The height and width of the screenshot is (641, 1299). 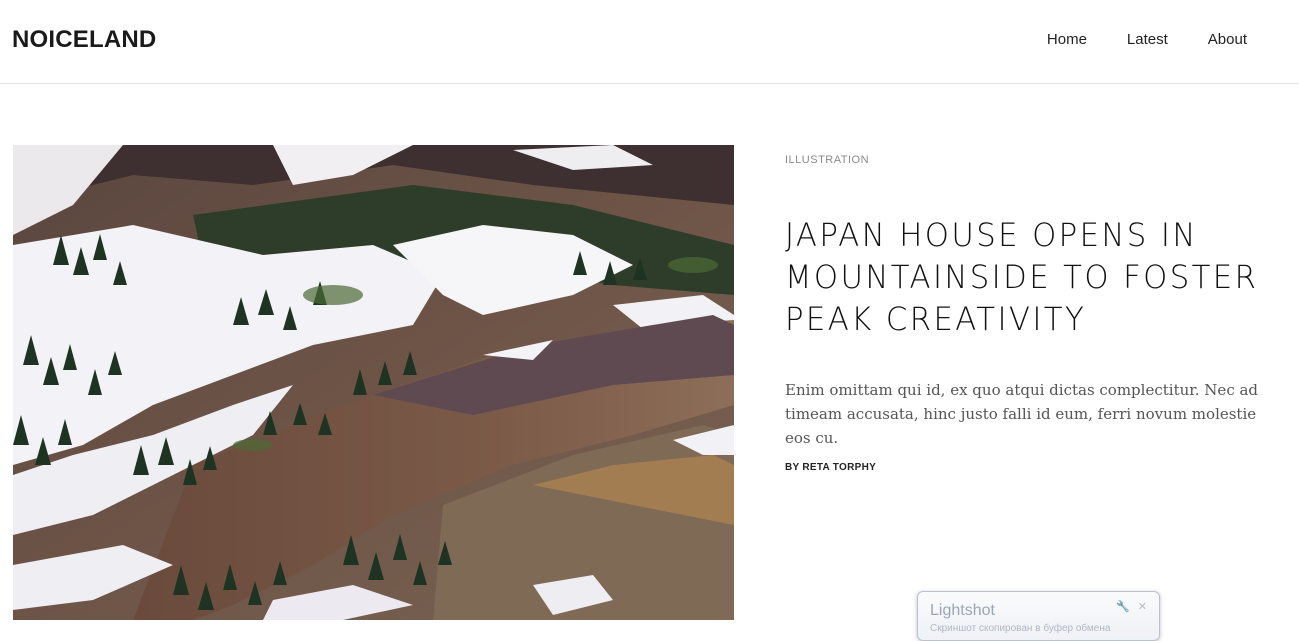 I want to click on close-icon: ✕, so click(x=1142, y=606).